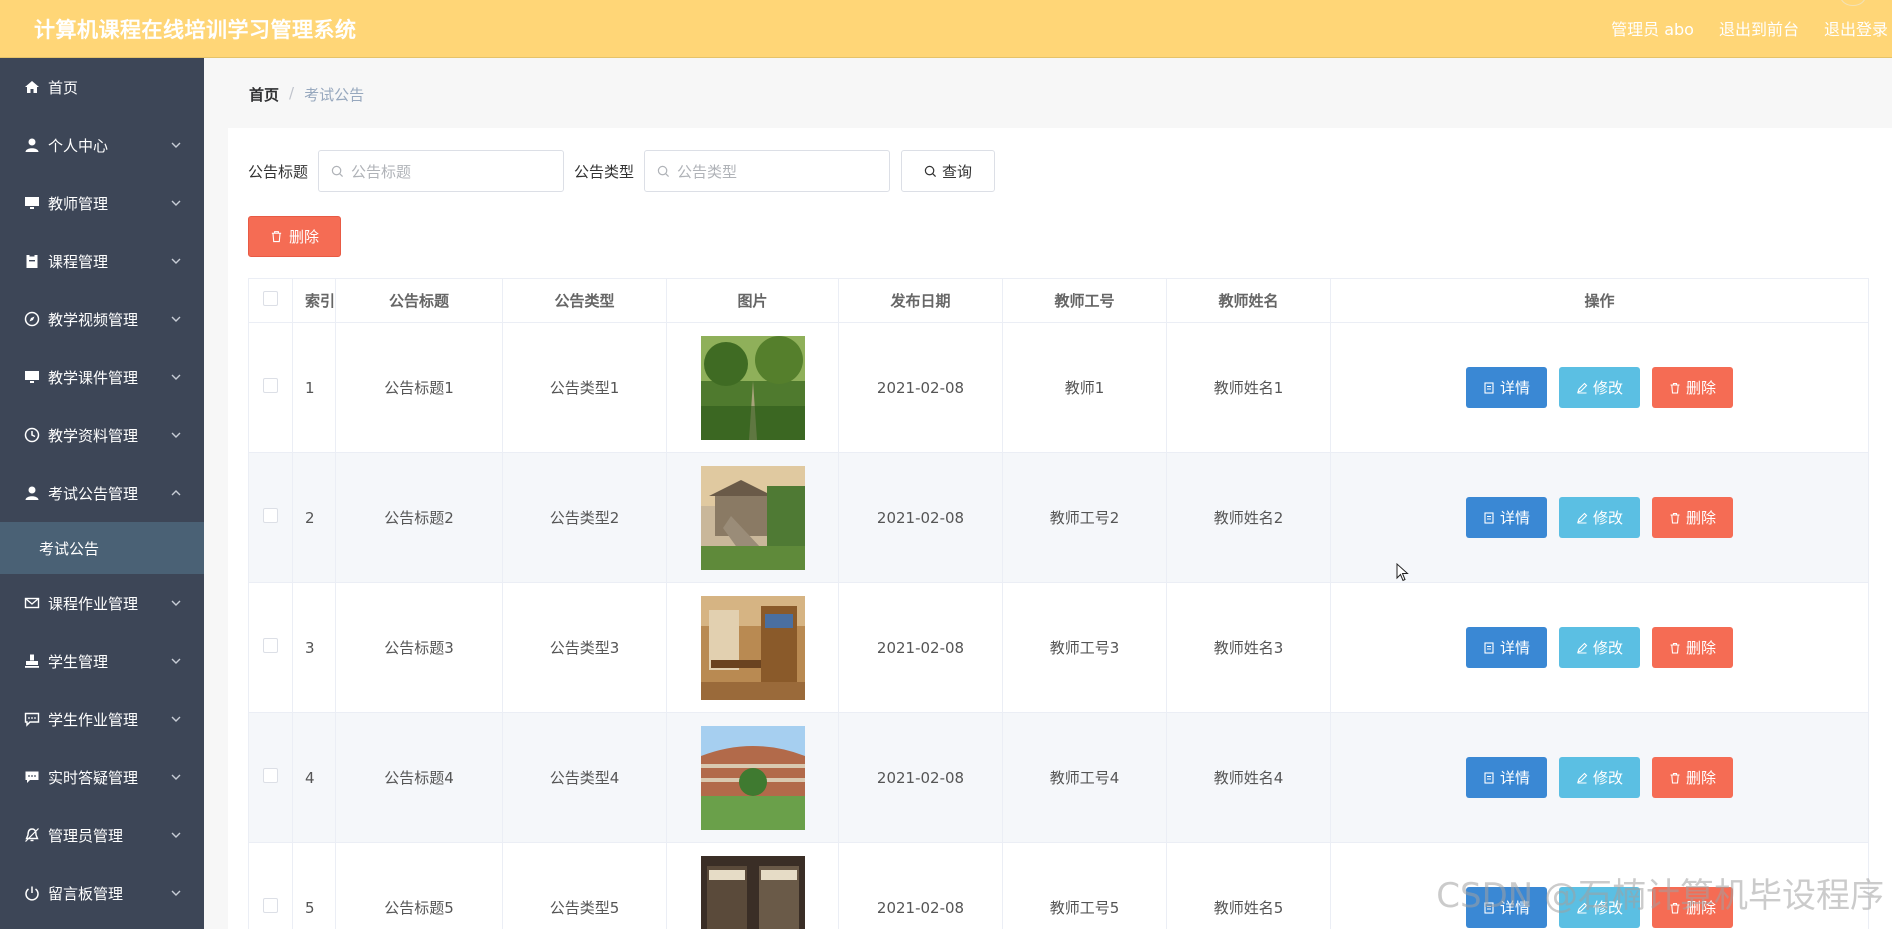 The height and width of the screenshot is (929, 1892). I want to click on select-all-checkbox, so click(270, 298).